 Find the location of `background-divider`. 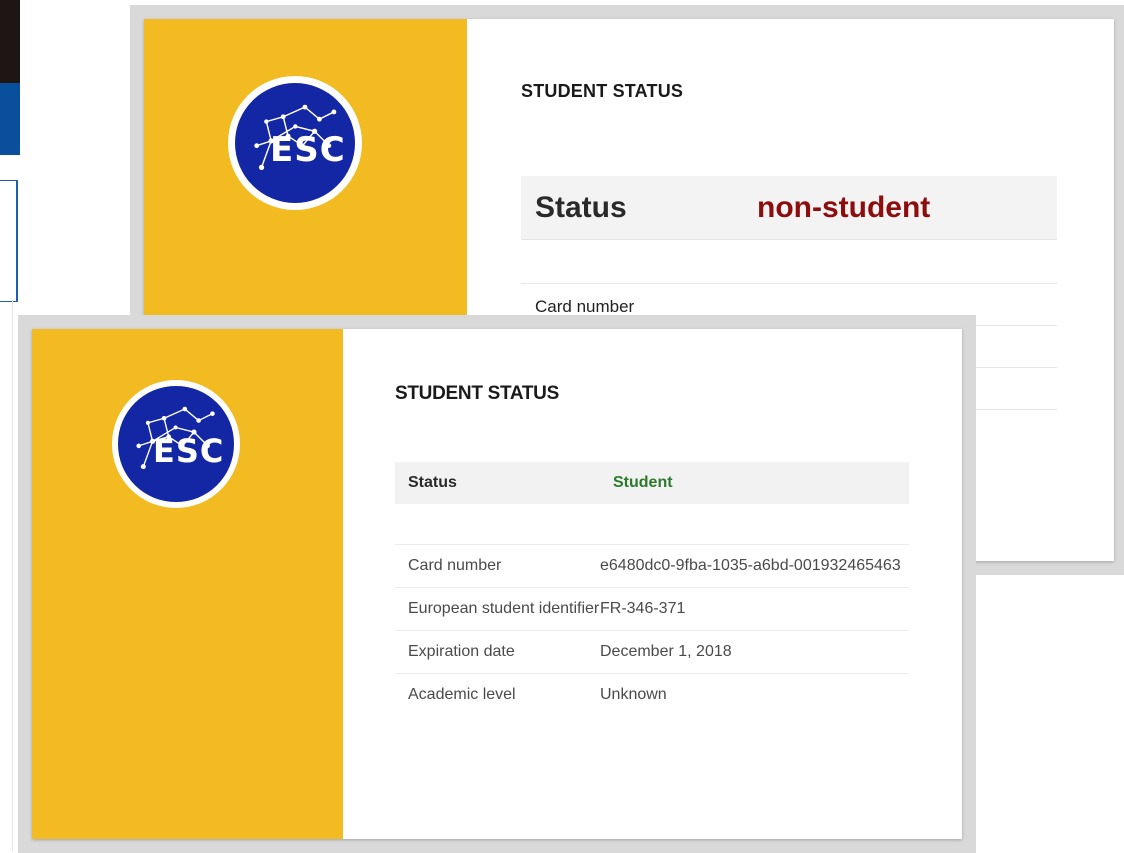

background-divider is located at coordinates (12, 575).